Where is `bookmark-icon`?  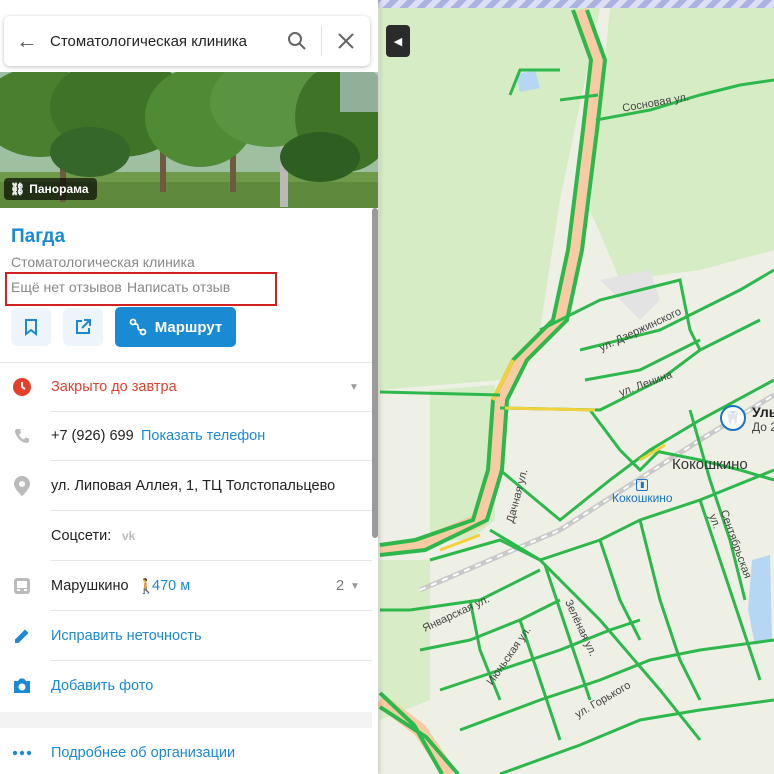
bookmark-icon is located at coordinates (31, 327).